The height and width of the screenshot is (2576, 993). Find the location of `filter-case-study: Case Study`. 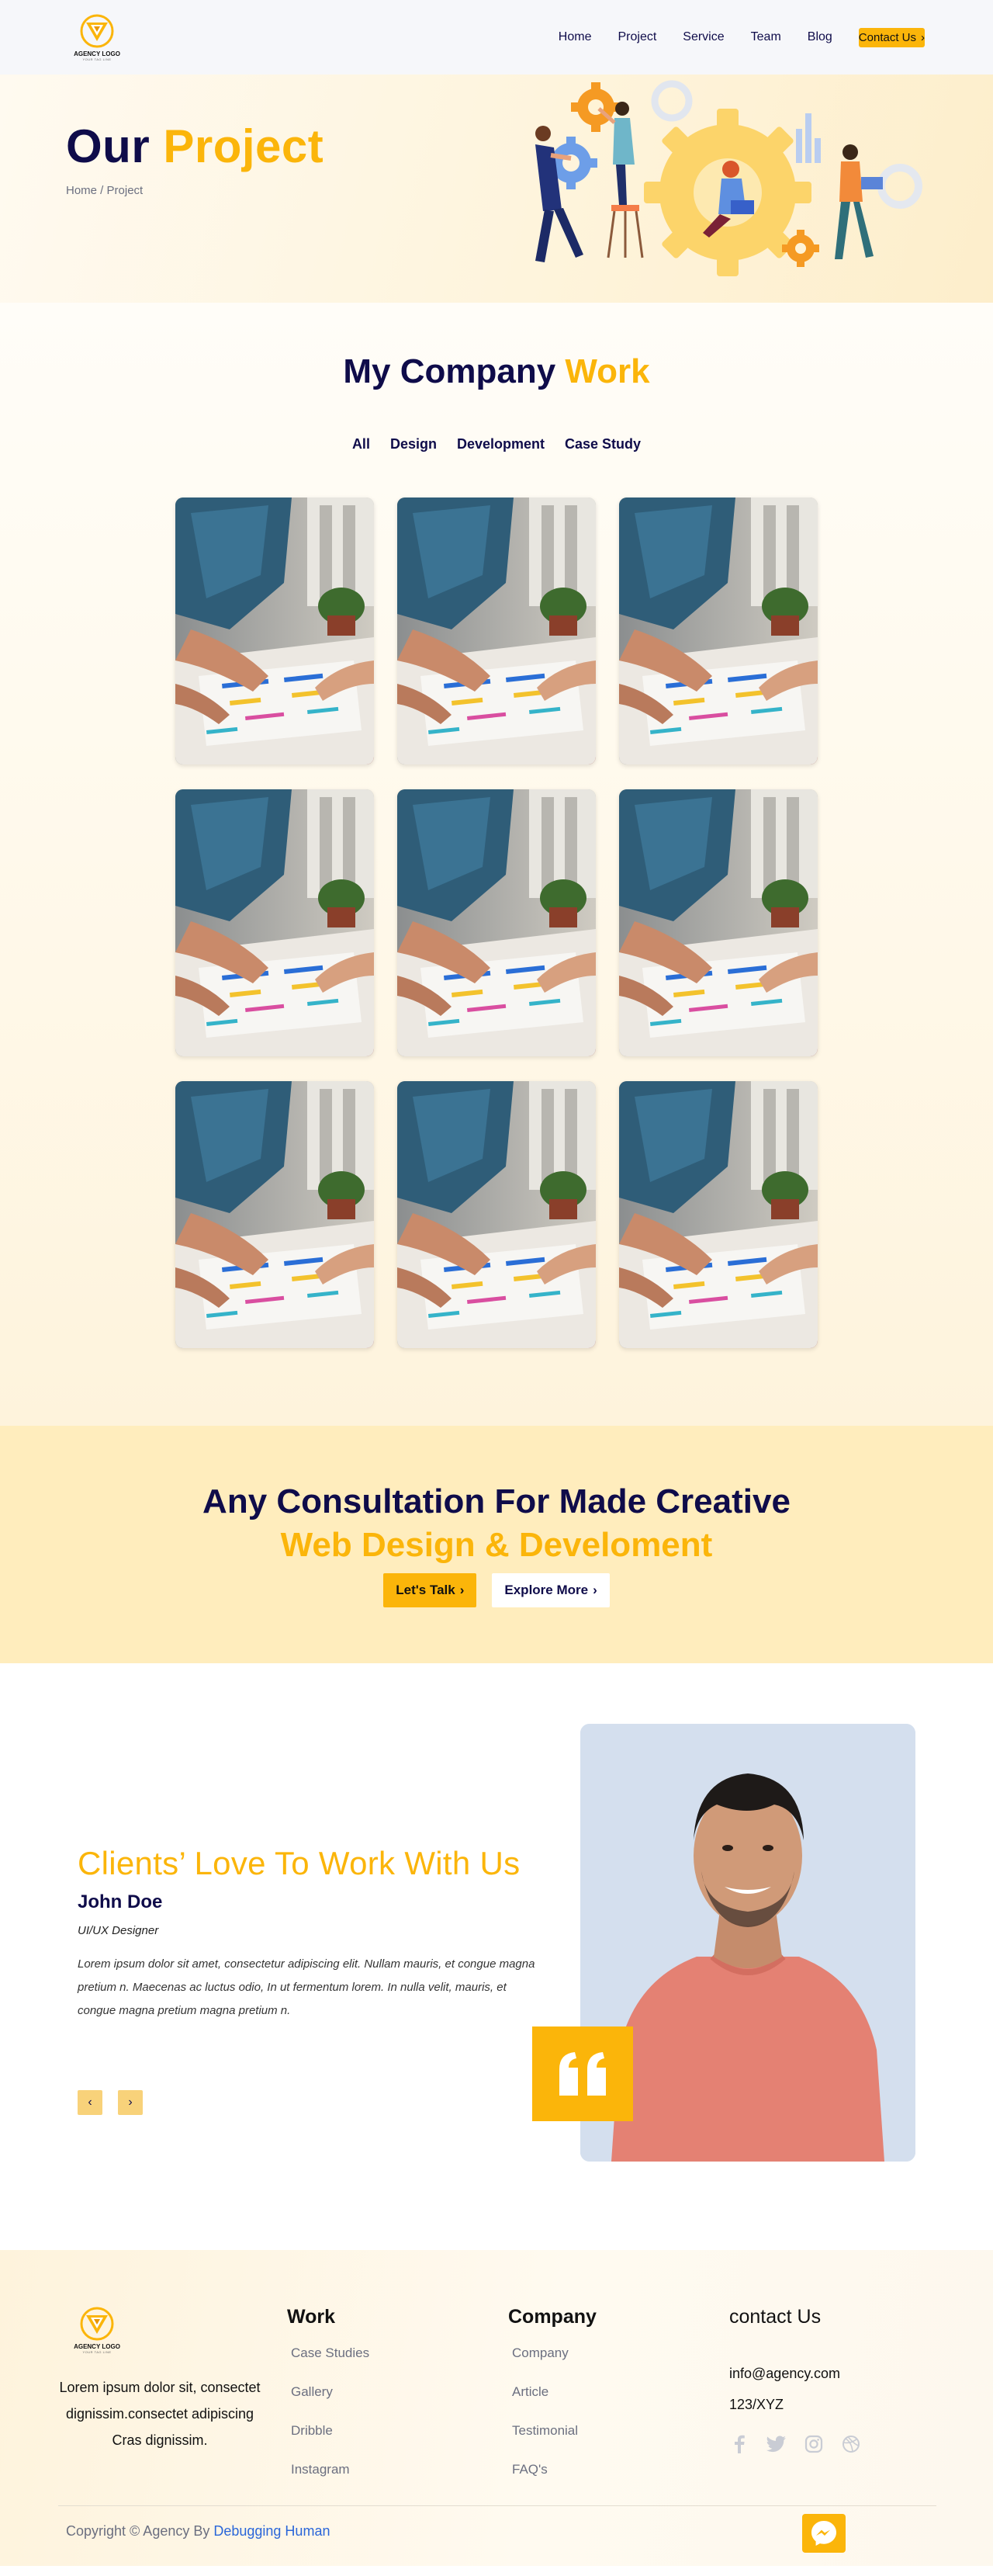

filter-case-study: Case Study is located at coordinates (603, 444).